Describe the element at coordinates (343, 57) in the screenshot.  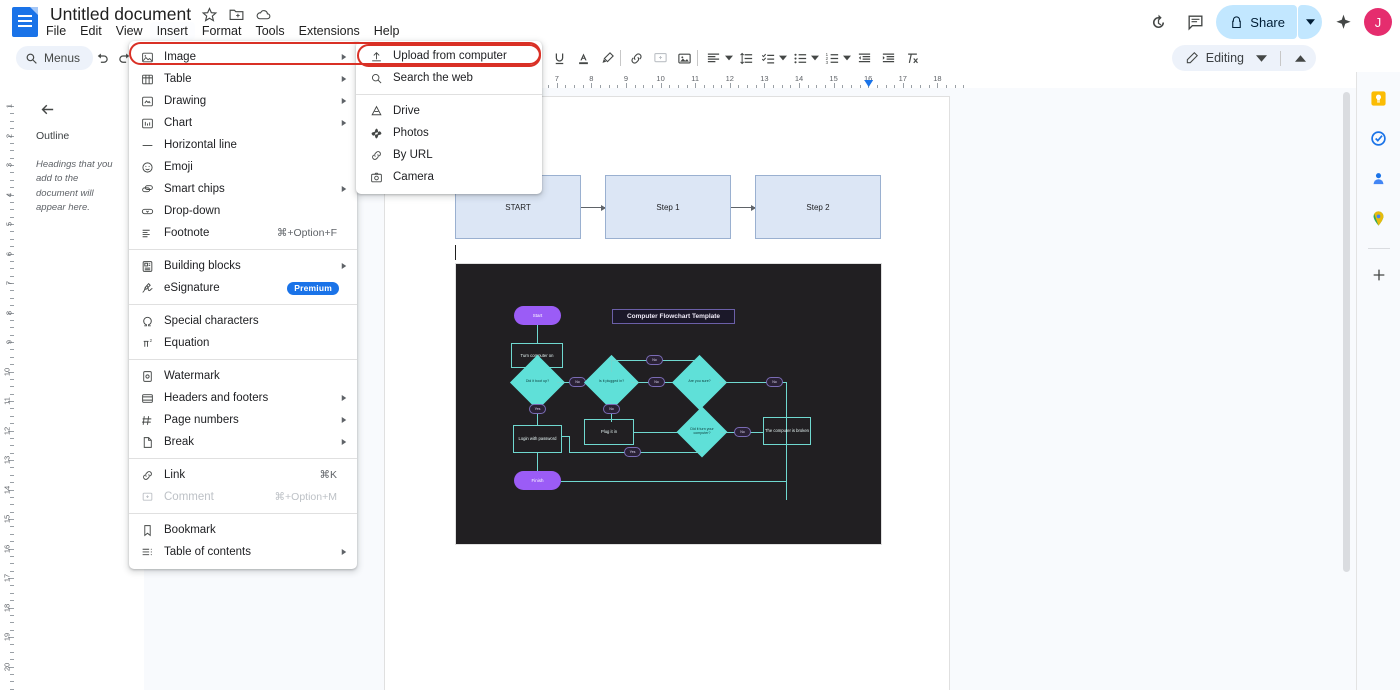
I see `submenu-arrow-icon` at that location.